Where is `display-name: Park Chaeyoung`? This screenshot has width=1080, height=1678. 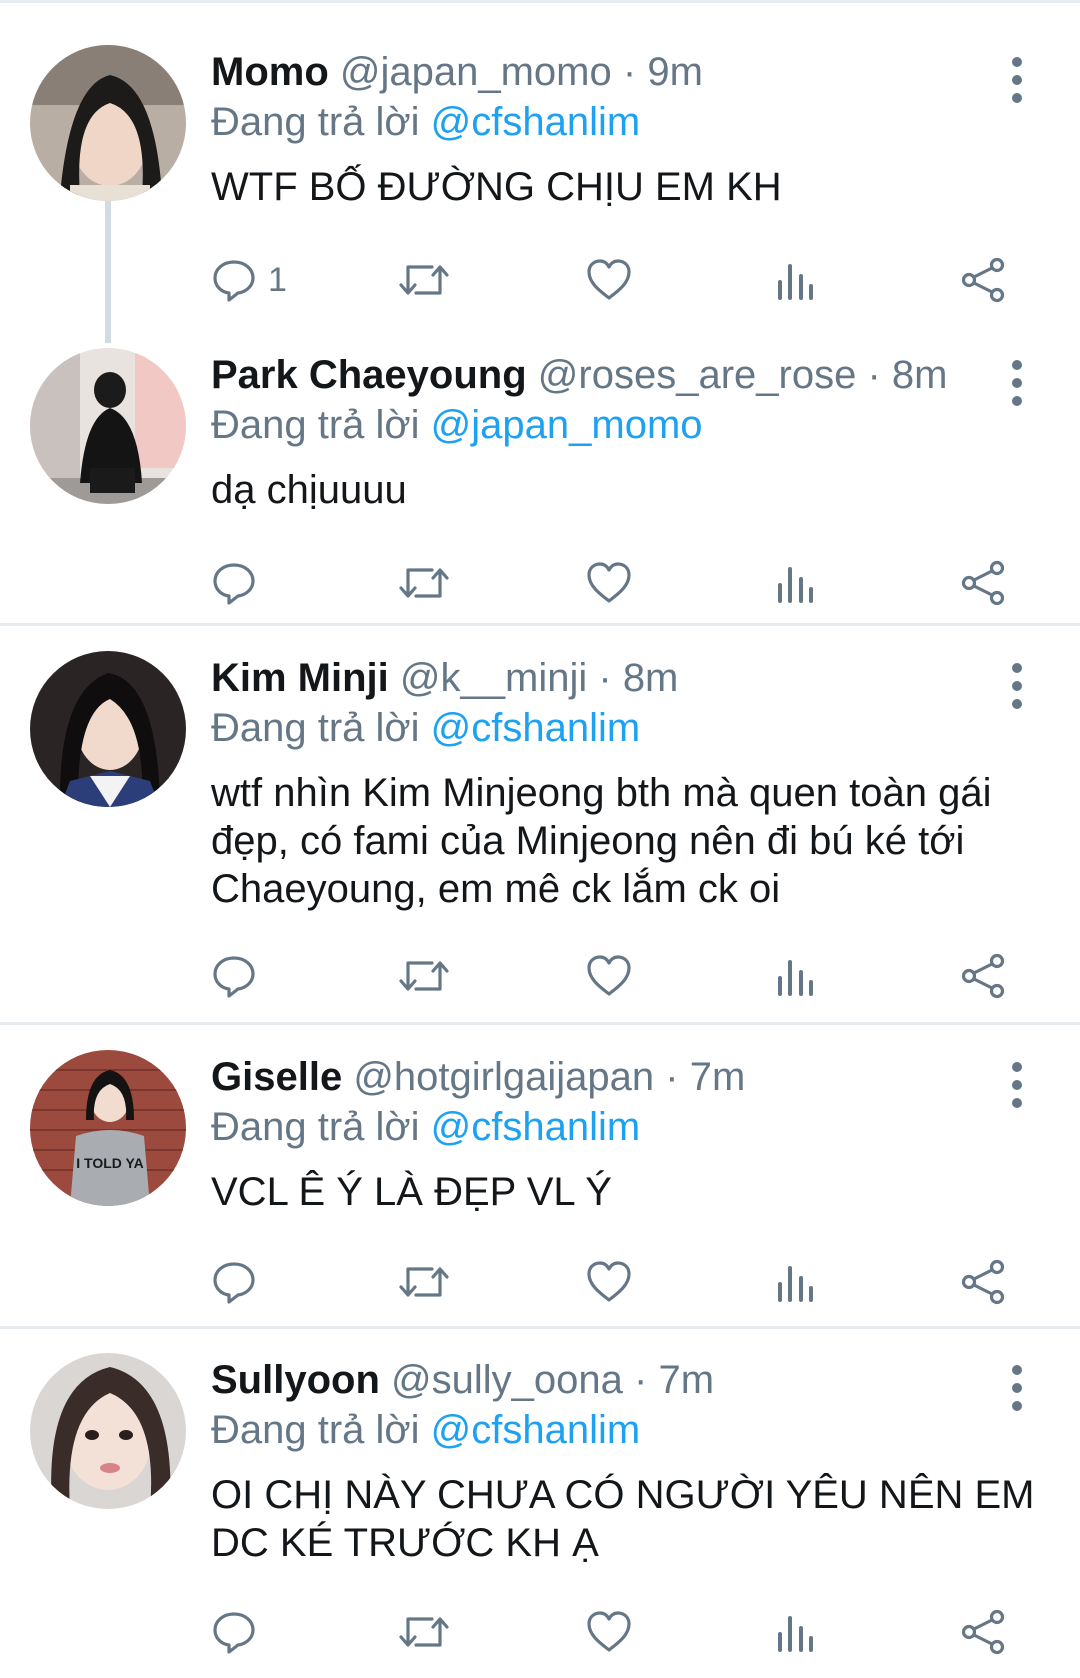 display-name: Park Chaeyoung is located at coordinates (369, 375).